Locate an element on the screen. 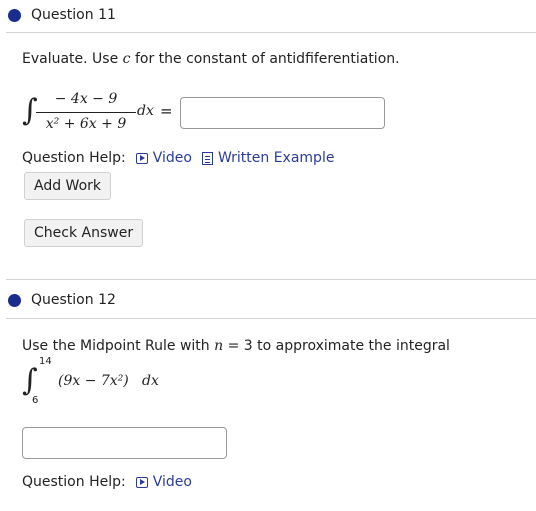 The image size is (536, 511). question-12-header: Question 12 is located at coordinates (268, 300).